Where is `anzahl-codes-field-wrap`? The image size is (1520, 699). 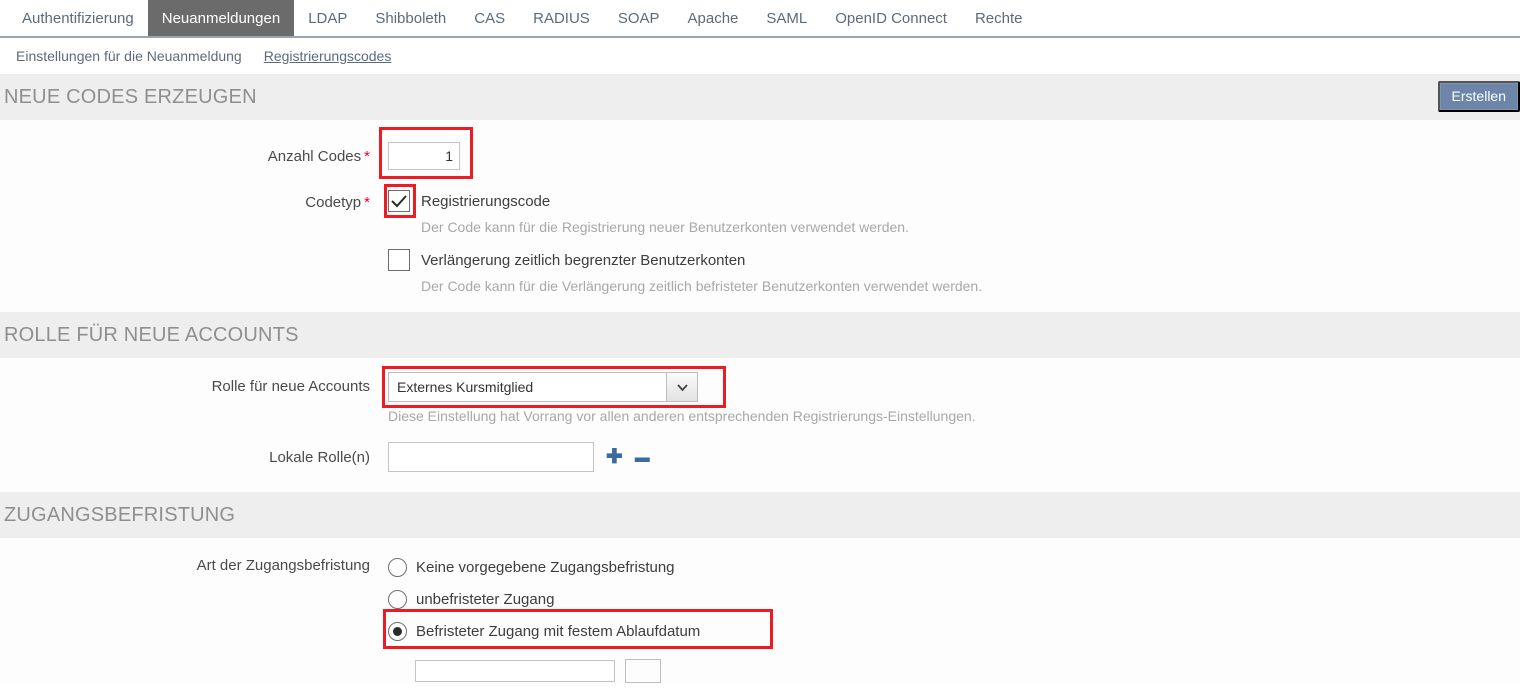 anzahl-codes-field-wrap is located at coordinates (949, 153).